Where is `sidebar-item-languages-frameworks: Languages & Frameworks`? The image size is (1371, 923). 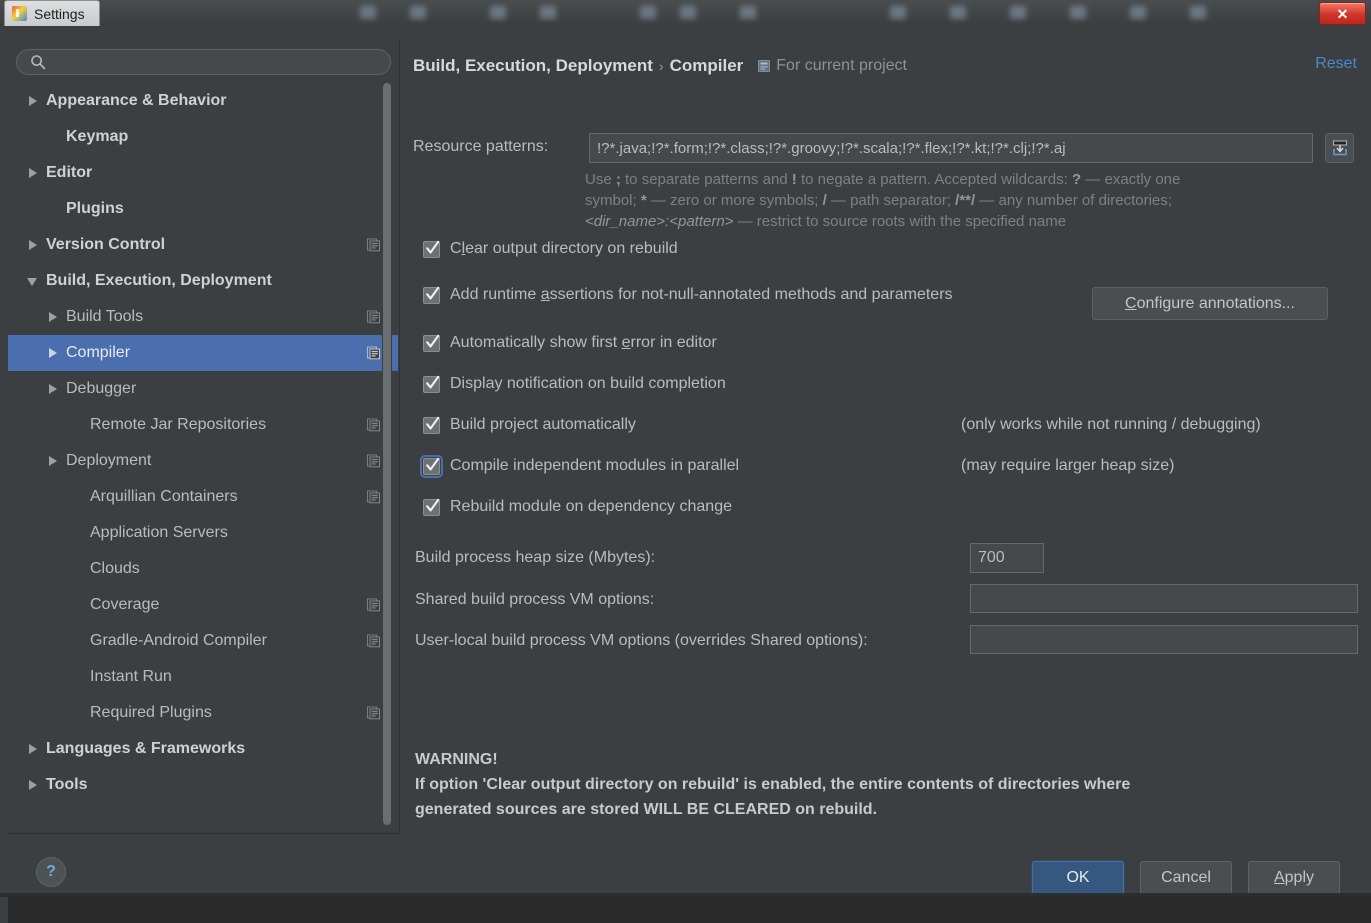 sidebar-item-languages-frameworks: Languages & Frameworks is located at coordinates (203, 749).